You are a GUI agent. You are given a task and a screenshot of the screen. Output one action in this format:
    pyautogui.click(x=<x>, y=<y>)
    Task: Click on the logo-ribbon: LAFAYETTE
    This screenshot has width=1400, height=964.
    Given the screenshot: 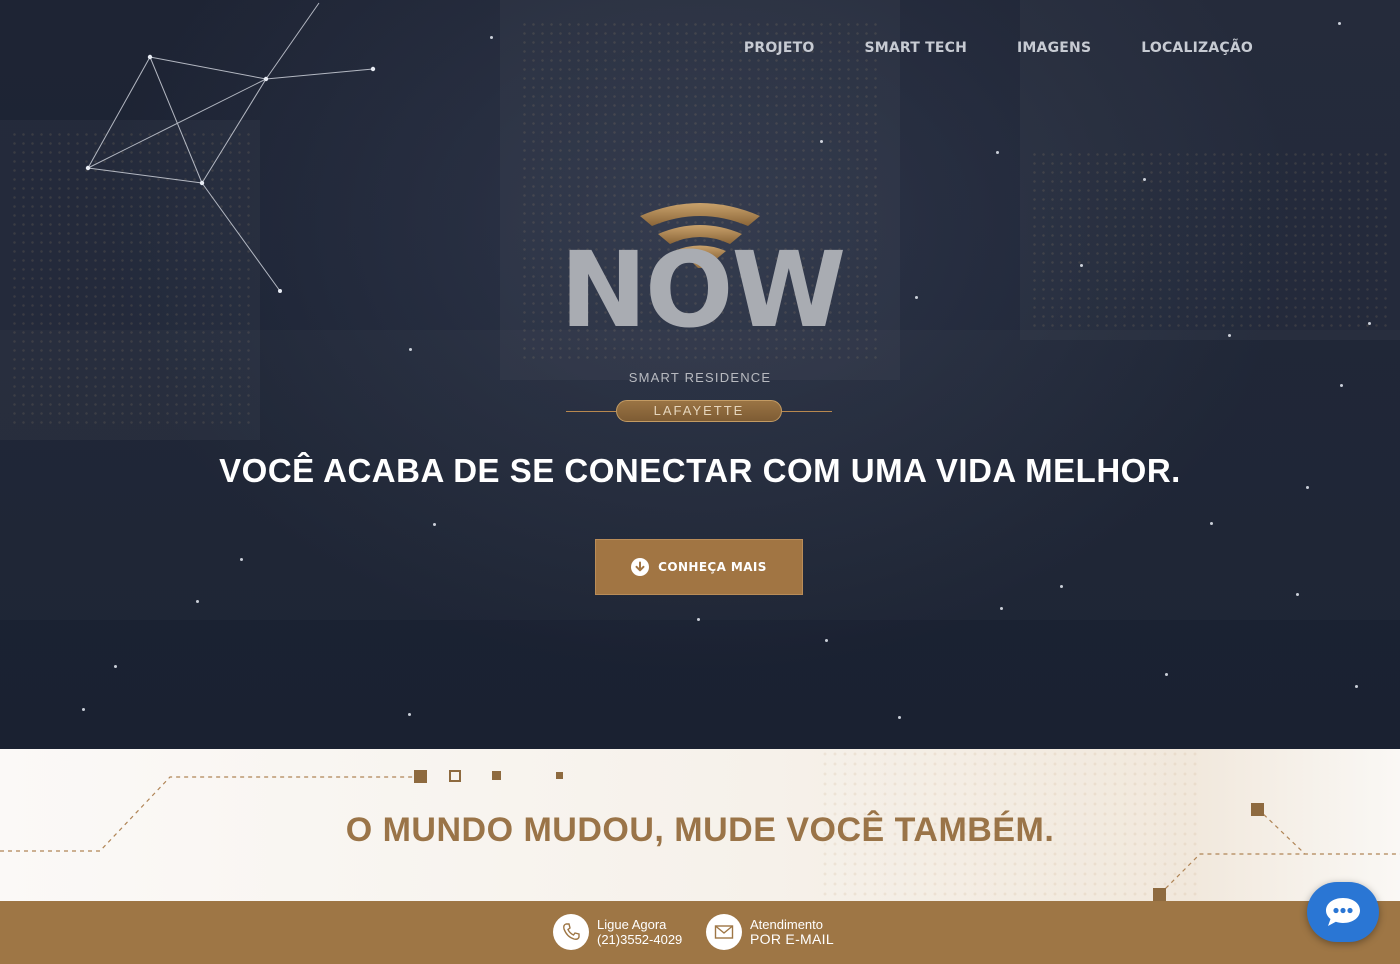 What is the action you would take?
    pyautogui.click(x=699, y=411)
    